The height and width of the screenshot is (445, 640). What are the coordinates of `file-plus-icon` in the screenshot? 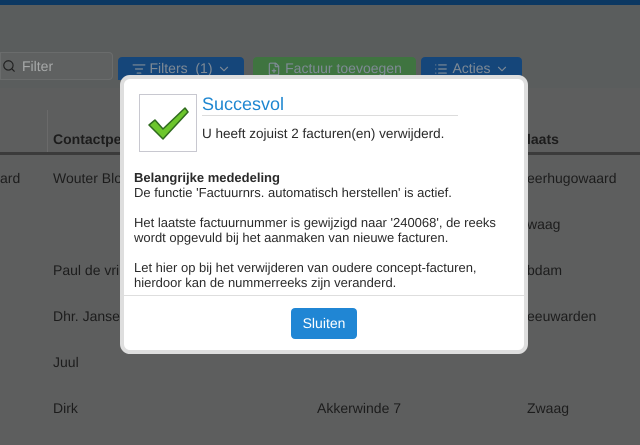 It's located at (274, 69).